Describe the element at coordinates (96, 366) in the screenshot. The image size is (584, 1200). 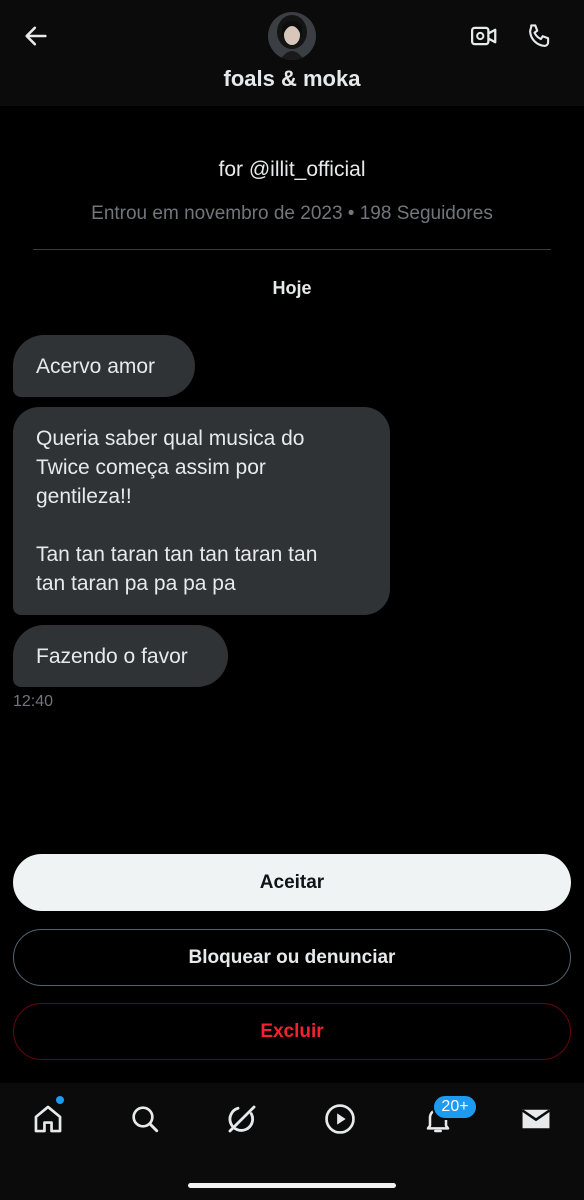
I see `message-text: Acervo amor` at that location.